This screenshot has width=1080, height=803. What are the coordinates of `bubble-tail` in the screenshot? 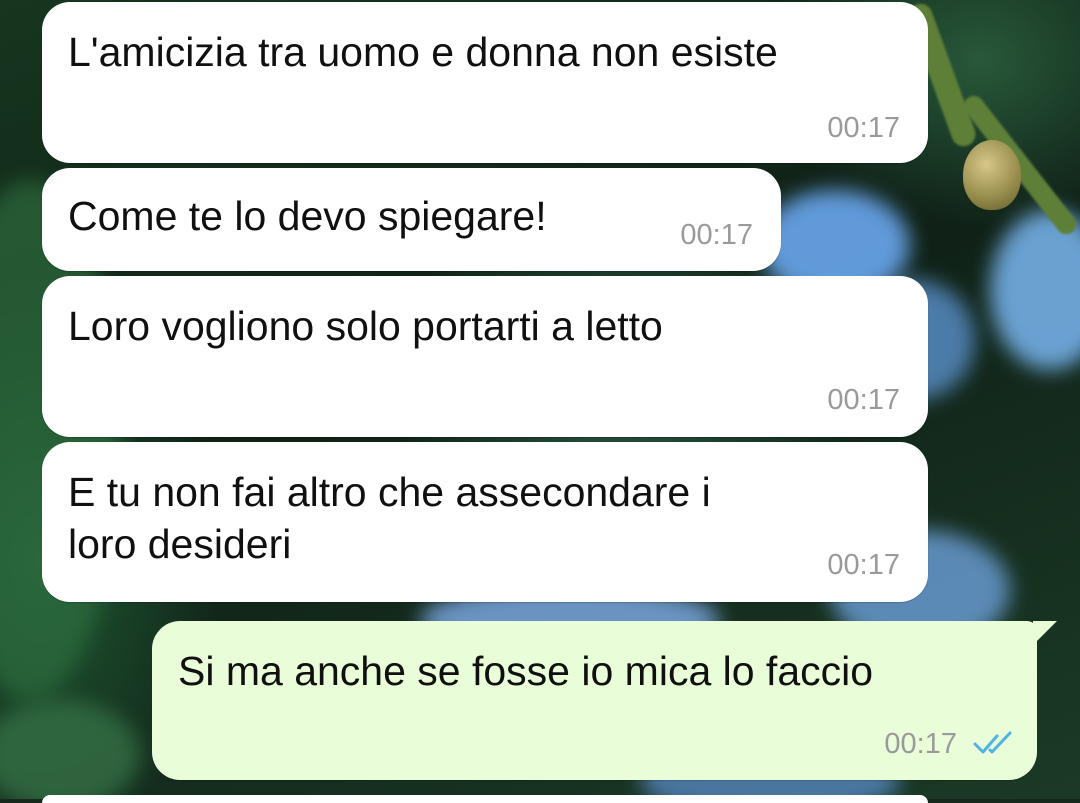 It's located at (1045, 633).